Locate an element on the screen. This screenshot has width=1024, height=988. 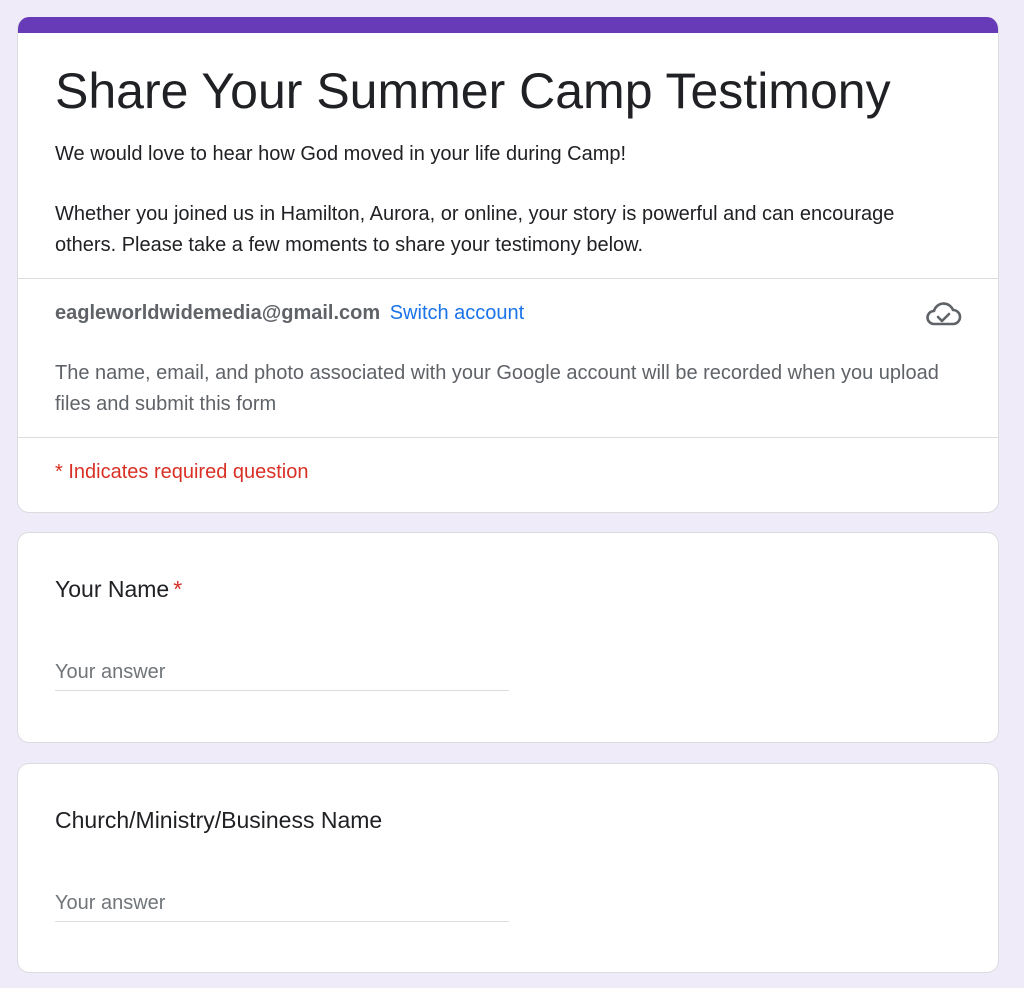
your-name-input is located at coordinates (282, 673).